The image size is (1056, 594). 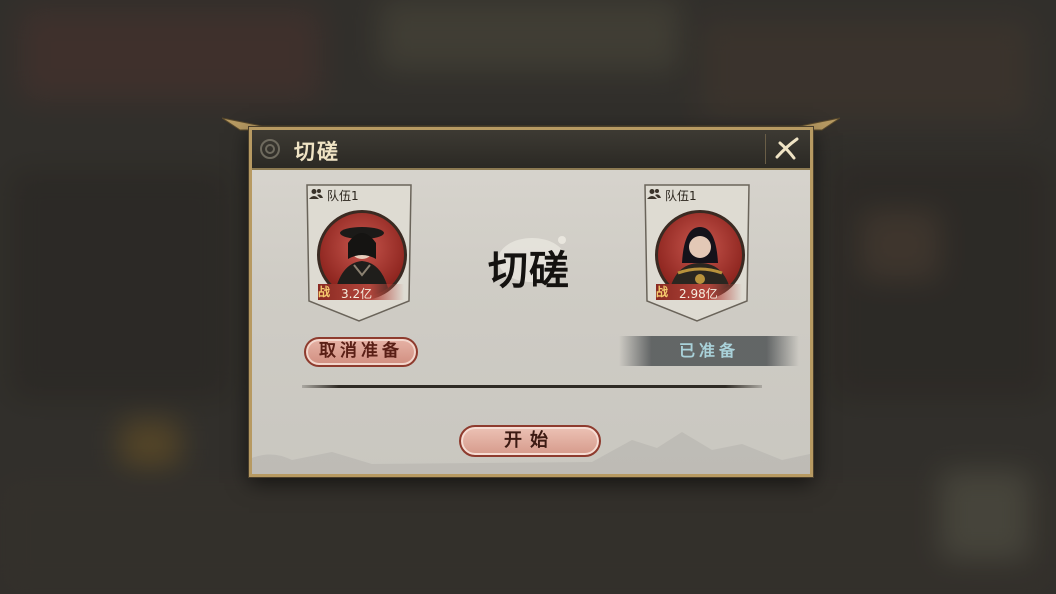 I want to click on cloud-swirl-icon, so click(x=270, y=149).